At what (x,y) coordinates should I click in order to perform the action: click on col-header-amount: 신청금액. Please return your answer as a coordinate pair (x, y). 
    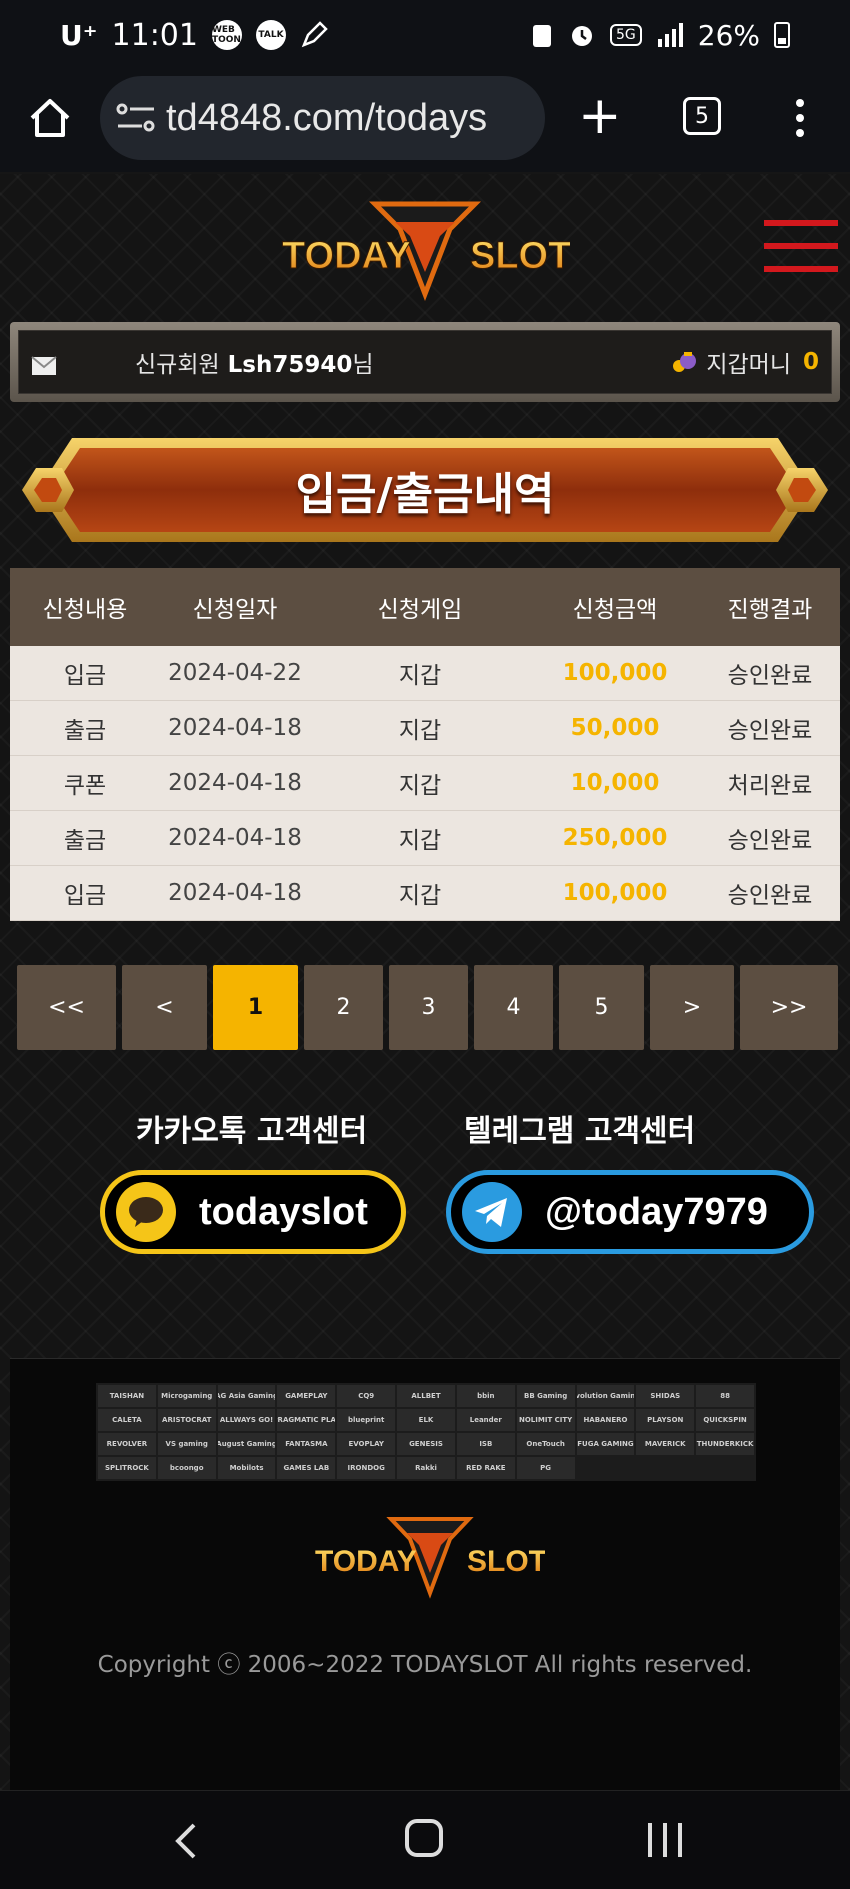
    Looking at the image, I should click on (615, 610).